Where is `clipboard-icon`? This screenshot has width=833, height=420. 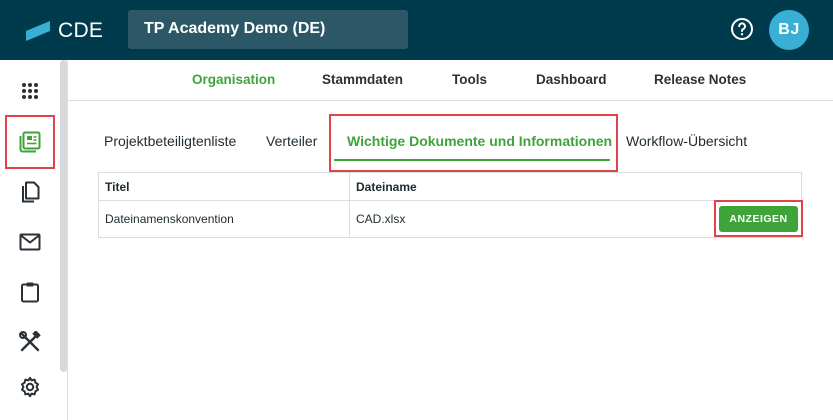
clipboard-icon is located at coordinates (29, 292).